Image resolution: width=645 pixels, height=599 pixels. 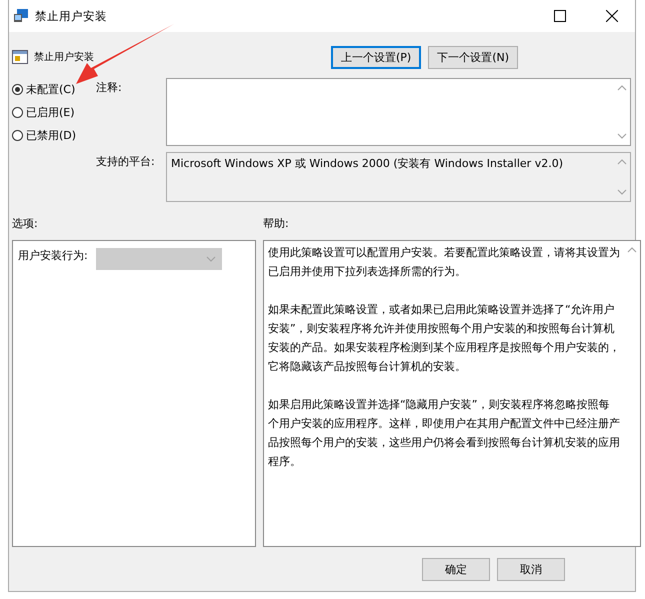 I want to click on next-setting-button: 下一个设置(N), so click(x=473, y=57).